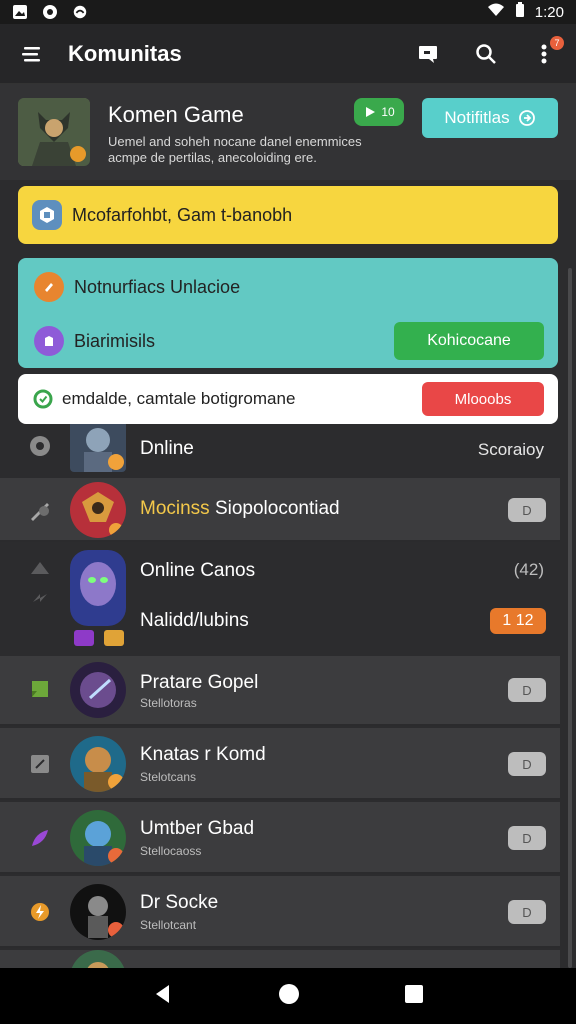  I want to click on list-item: Mocinss Siopolocontiad D, so click(280, 510).